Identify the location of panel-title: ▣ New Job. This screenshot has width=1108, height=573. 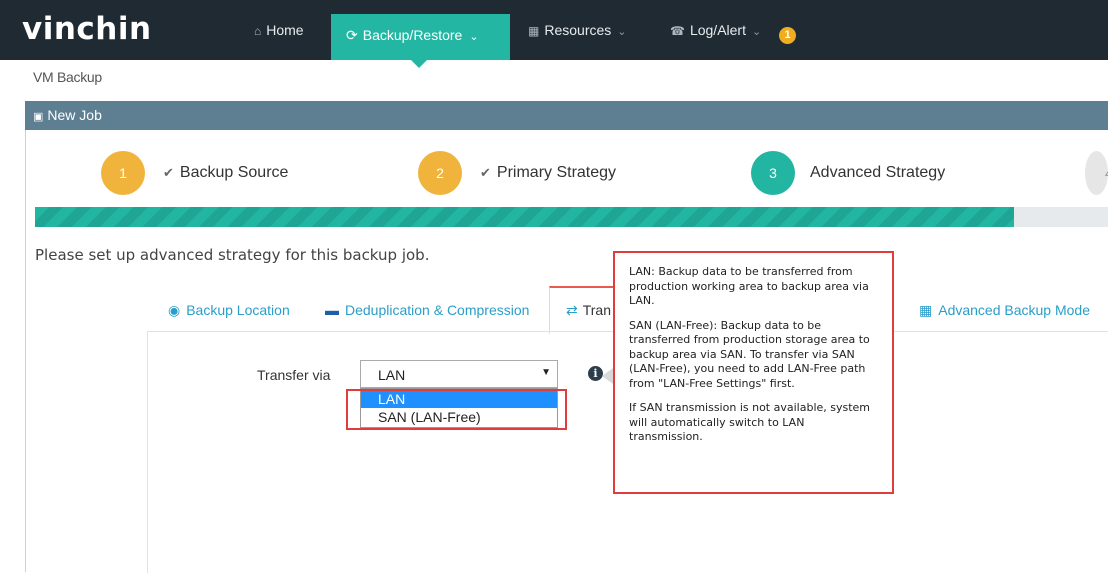
(67, 115).